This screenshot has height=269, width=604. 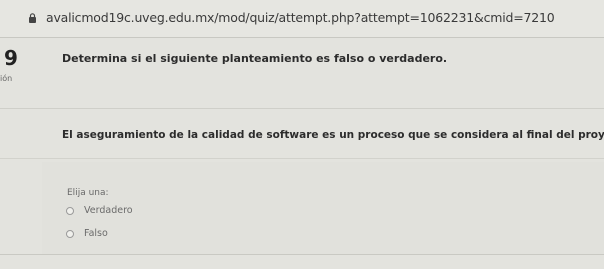 I want to click on option-label: Verdadero, so click(x=108, y=210).